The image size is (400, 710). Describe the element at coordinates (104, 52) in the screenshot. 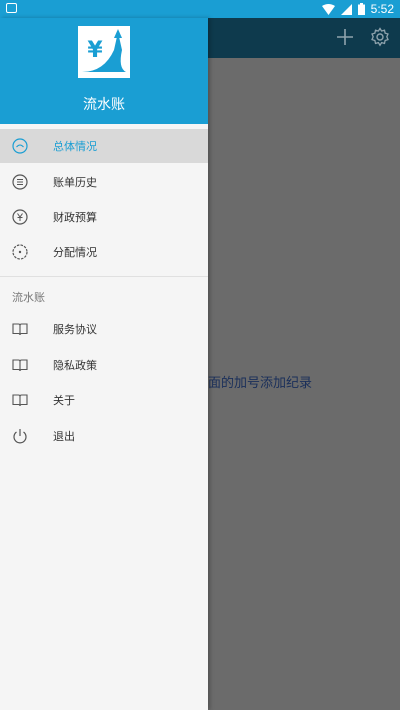

I see `app-logo-icon: ¥` at that location.